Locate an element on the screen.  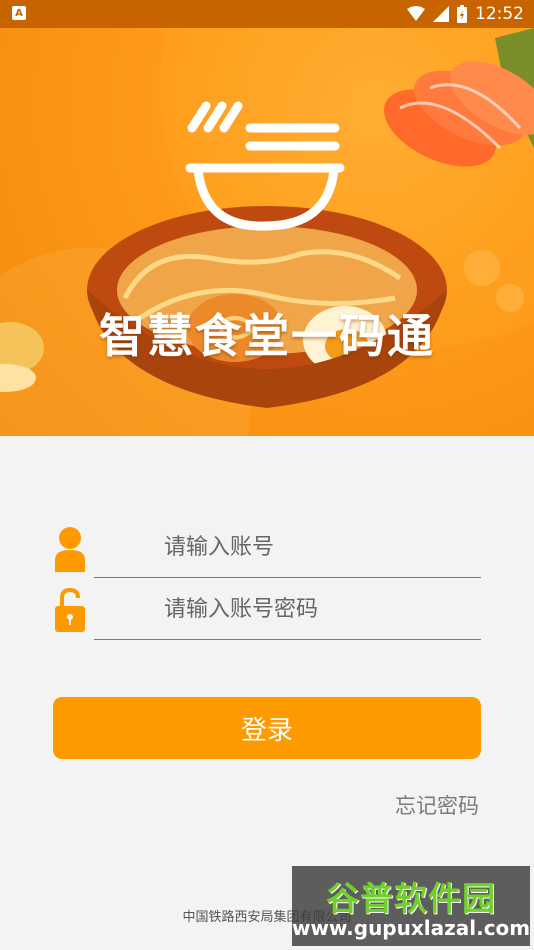
password-input is located at coordinates (287, 610).